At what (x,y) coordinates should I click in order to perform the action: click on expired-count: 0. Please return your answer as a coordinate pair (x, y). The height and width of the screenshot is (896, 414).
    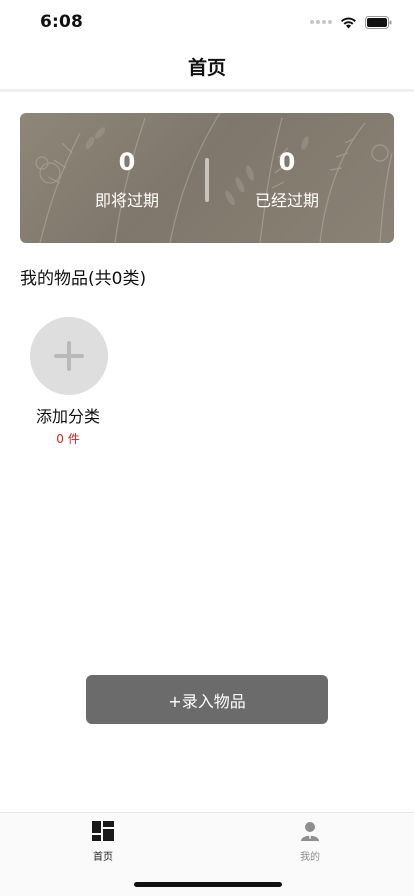
    Looking at the image, I should click on (287, 162).